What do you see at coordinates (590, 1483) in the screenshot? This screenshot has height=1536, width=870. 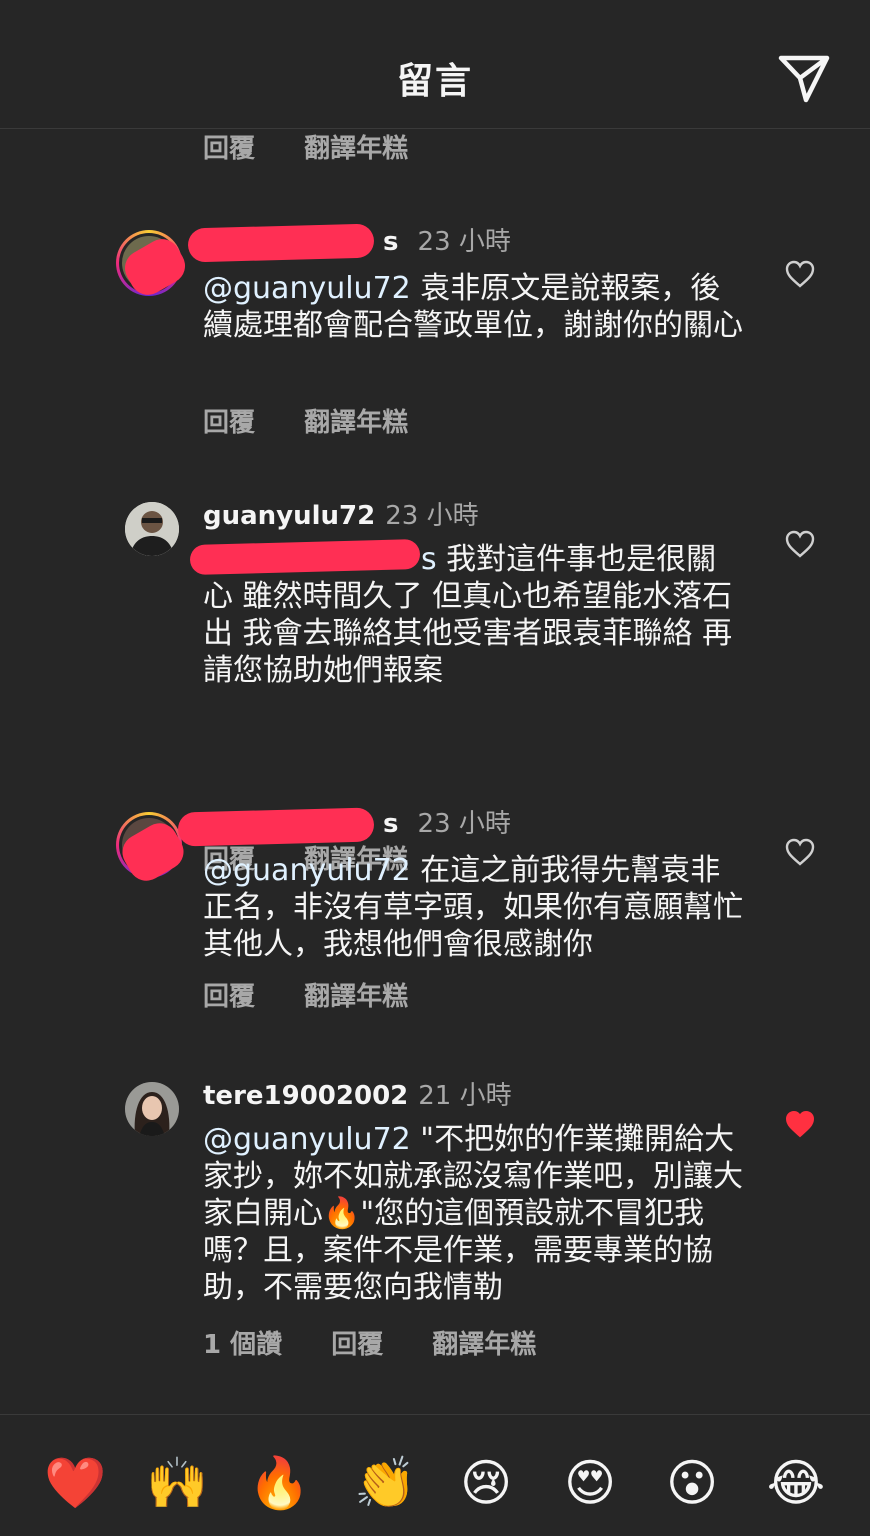 I see `heart-eyes-emoji-icon: 😍` at bounding box center [590, 1483].